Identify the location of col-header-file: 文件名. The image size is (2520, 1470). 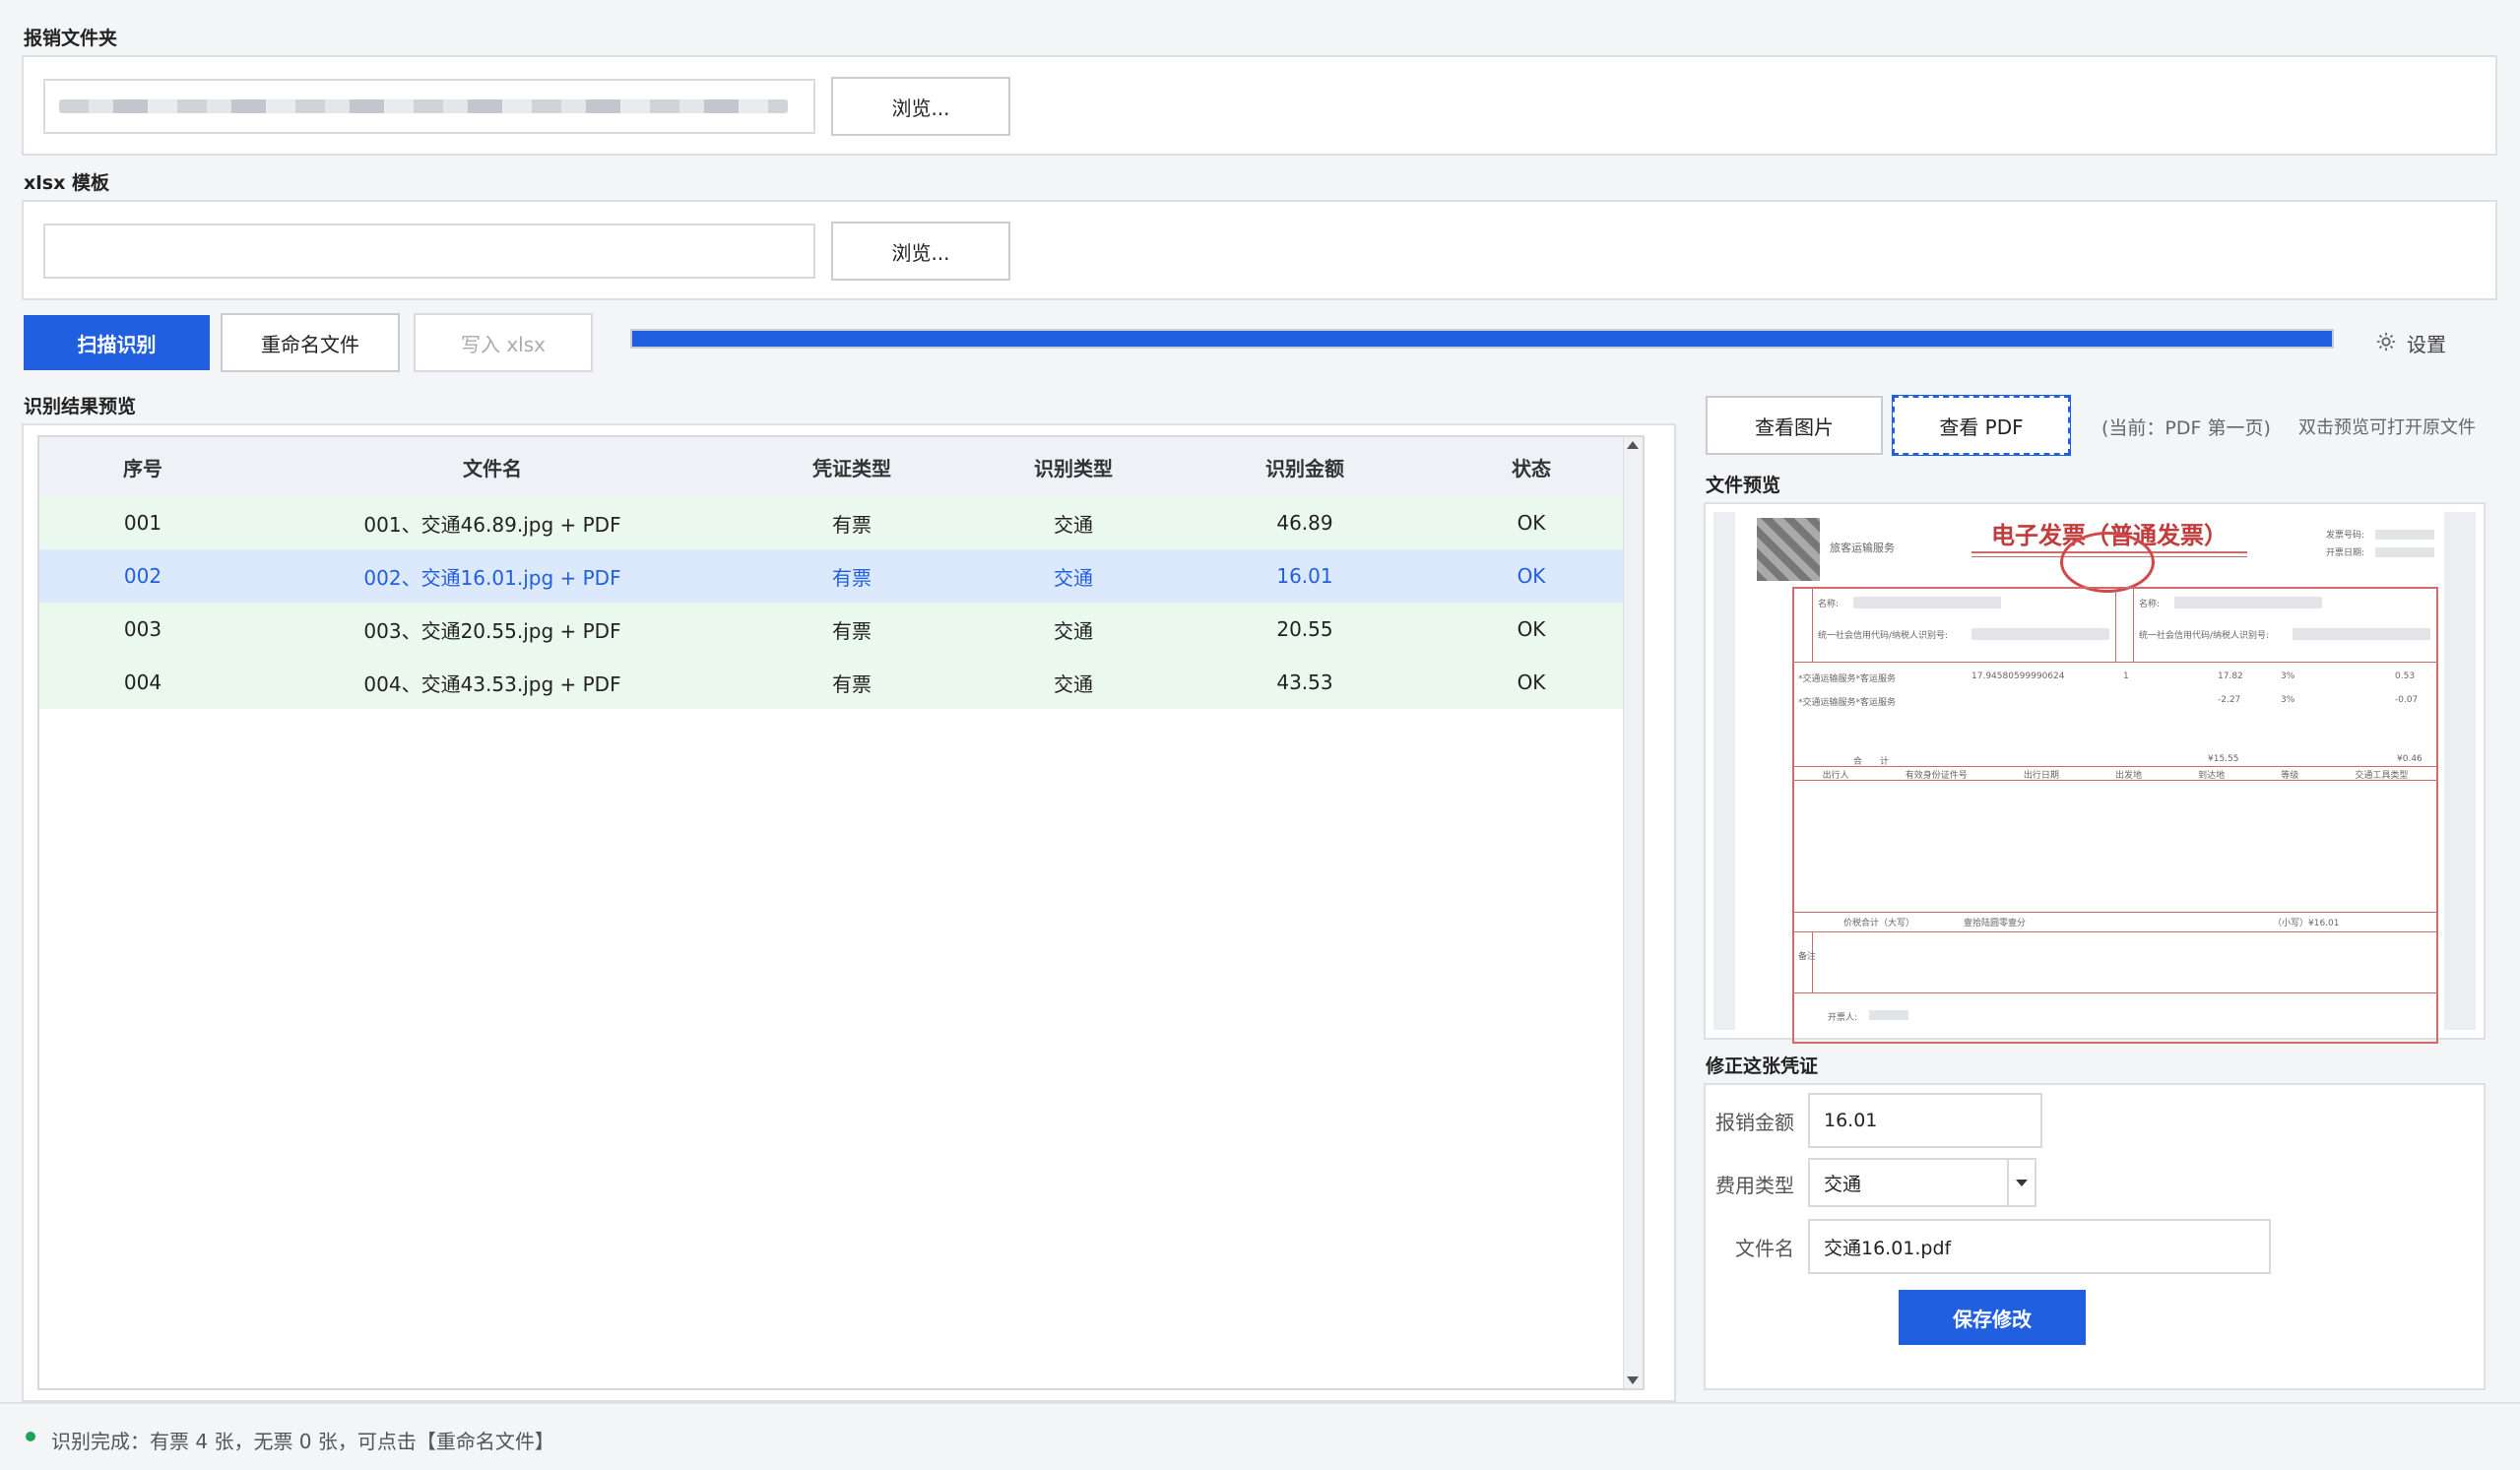
(492, 466).